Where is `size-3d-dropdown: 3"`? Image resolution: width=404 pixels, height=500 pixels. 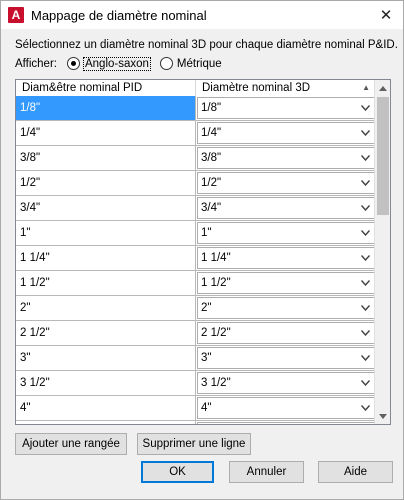
size-3d-dropdown: 3" is located at coordinates (286, 358).